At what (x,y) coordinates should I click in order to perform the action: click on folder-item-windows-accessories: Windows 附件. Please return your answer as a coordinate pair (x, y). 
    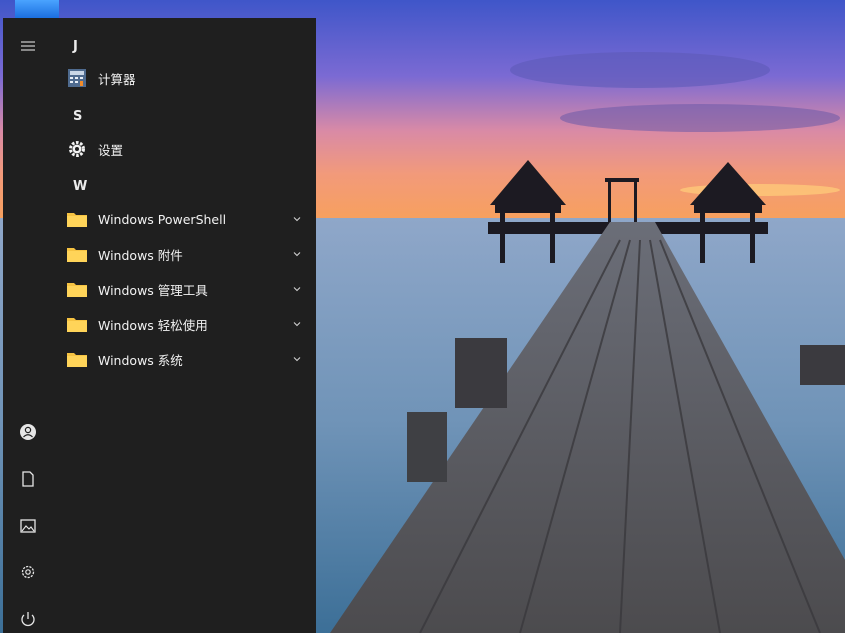
    Looking at the image, I should click on (184, 254).